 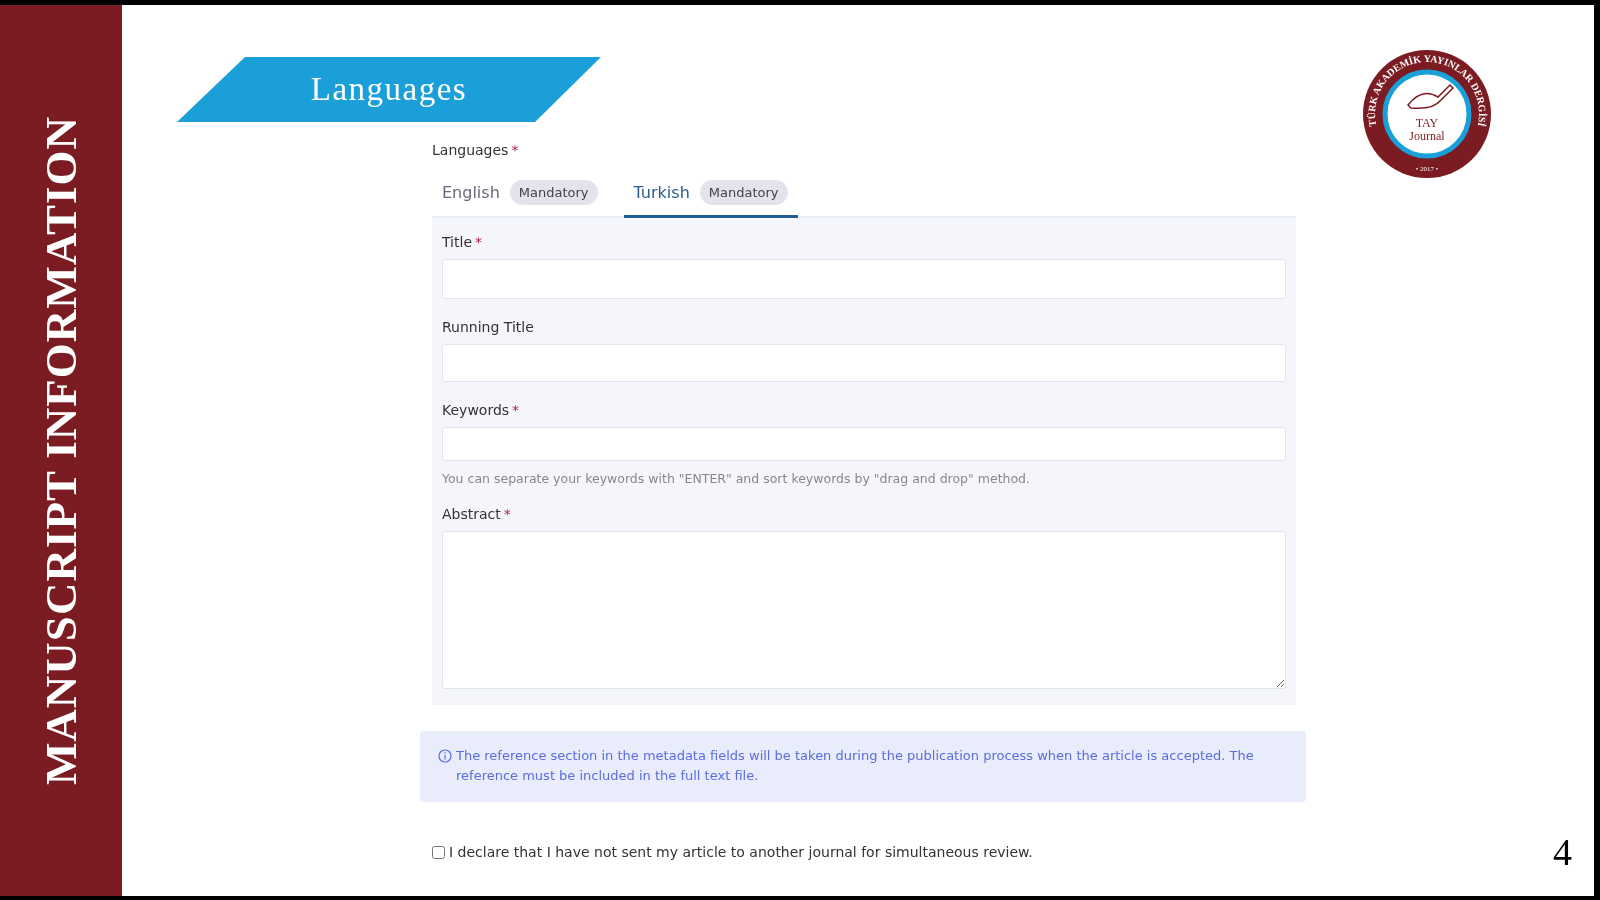 What do you see at coordinates (462, 242) in the screenshot?
I see `field-label: Title *` at bounding box center [462, 242].